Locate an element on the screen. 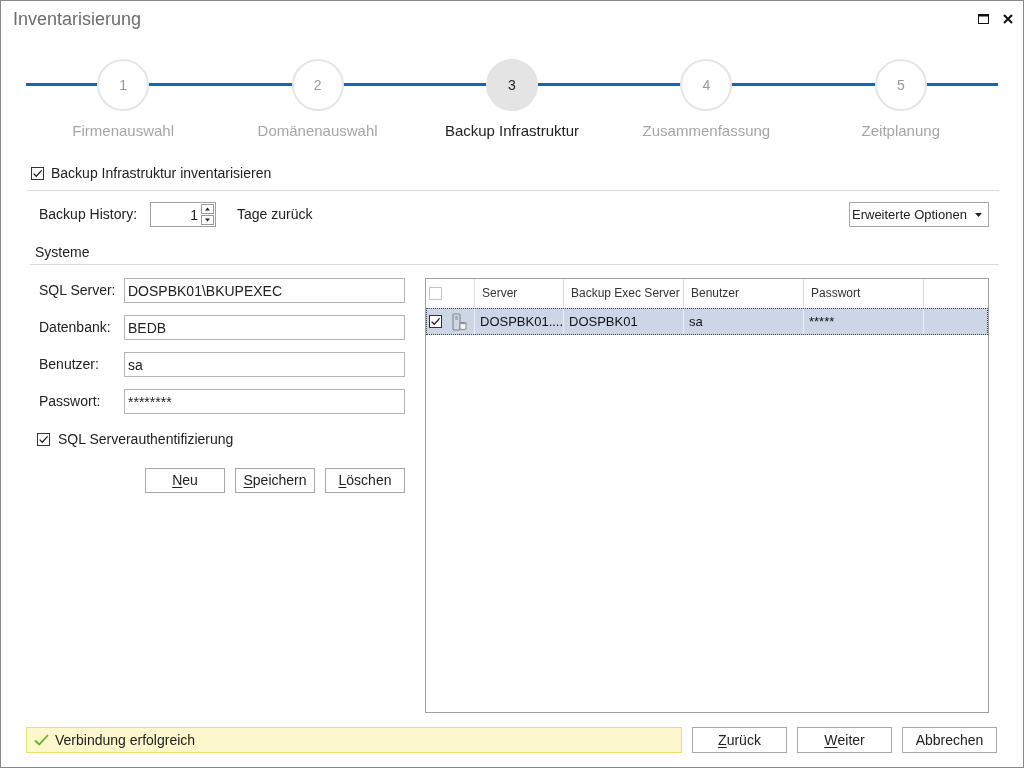  column-header: Benutzer is located at coordinates (744, 293).